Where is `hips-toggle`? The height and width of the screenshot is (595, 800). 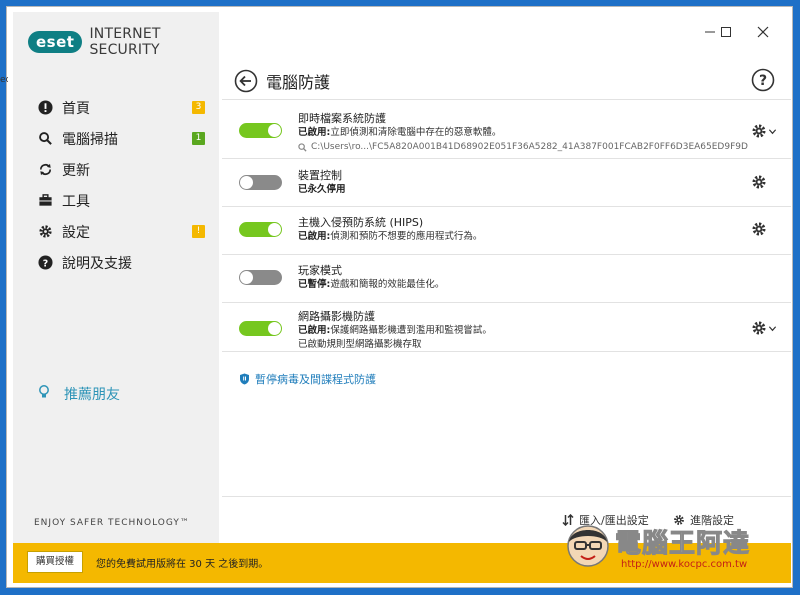 hips-toggle is located at coordinates (260, 229).